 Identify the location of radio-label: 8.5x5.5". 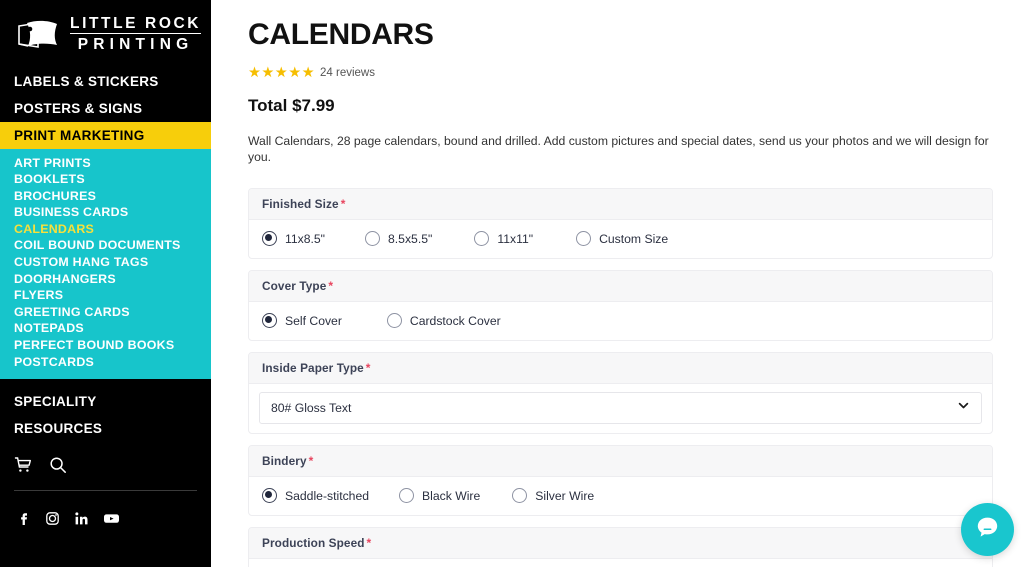
(410, 238).